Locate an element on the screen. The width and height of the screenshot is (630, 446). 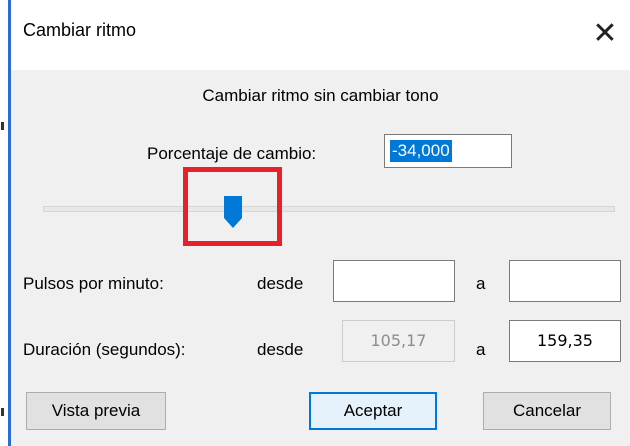
bpm-from-label: desde is located at coordinates (280, 283).